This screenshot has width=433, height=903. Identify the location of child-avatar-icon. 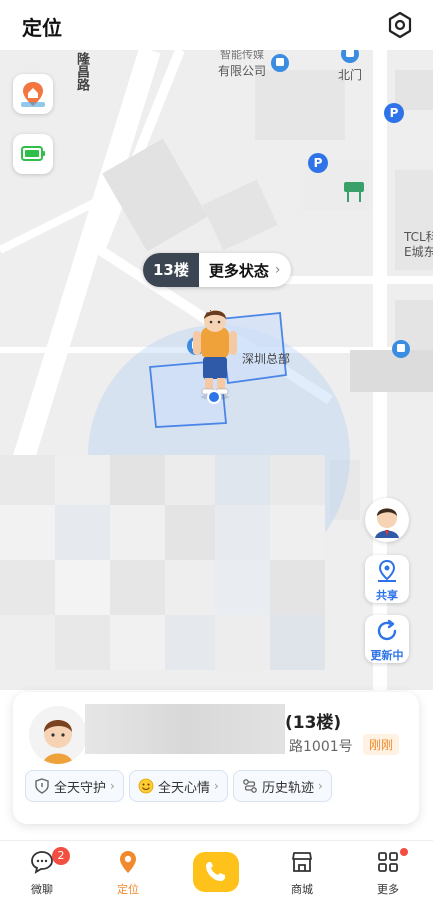
(58, 735).